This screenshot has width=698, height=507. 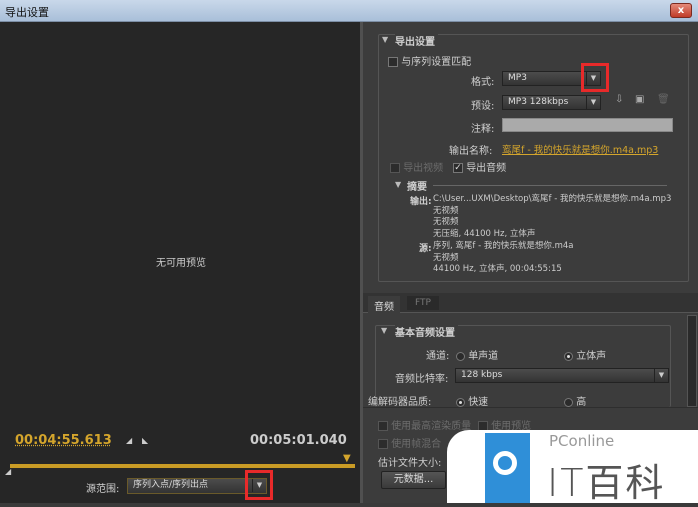 What do you see at coordinates (472, 400) in the screenshot?
I see `fast-radio: 快速` at bounding box center [472, 400].